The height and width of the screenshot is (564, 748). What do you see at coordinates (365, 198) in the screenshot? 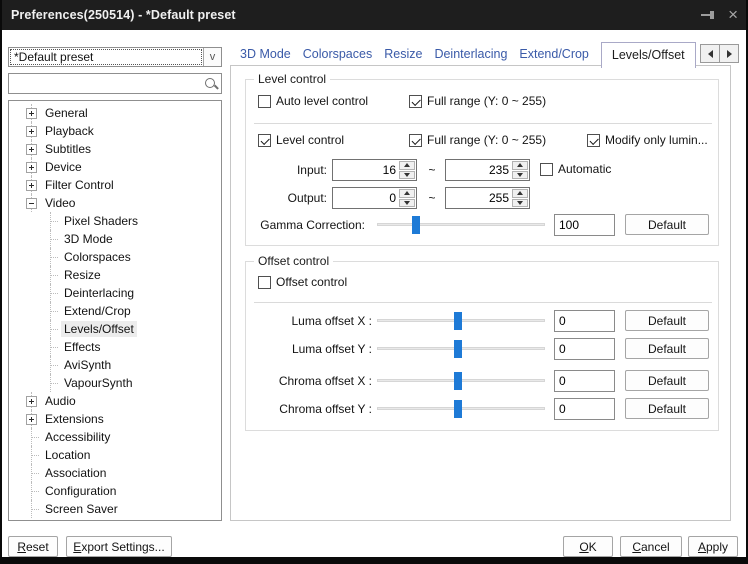
I see `output-from-field` at bounding box center [365, 198].